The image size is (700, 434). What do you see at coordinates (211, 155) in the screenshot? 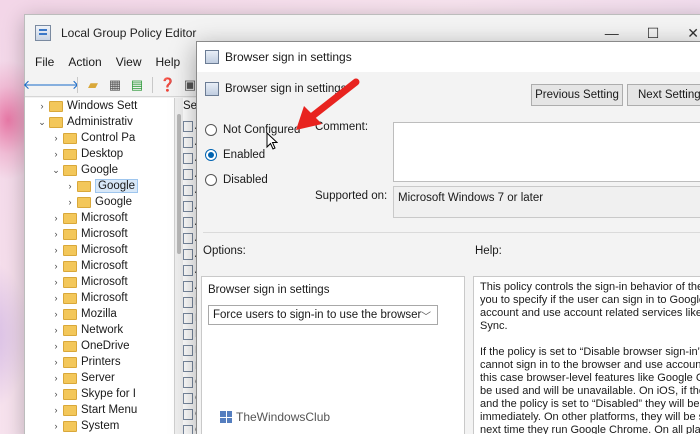
I see `radio-enabled-dot` at bounding box center [211, 155].